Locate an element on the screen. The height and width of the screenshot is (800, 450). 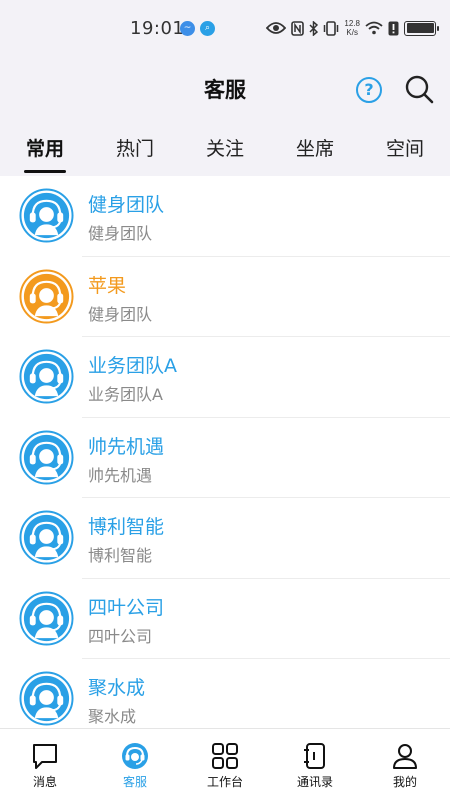
network-speed-unit: K/s is located at coordinates (352, 32).